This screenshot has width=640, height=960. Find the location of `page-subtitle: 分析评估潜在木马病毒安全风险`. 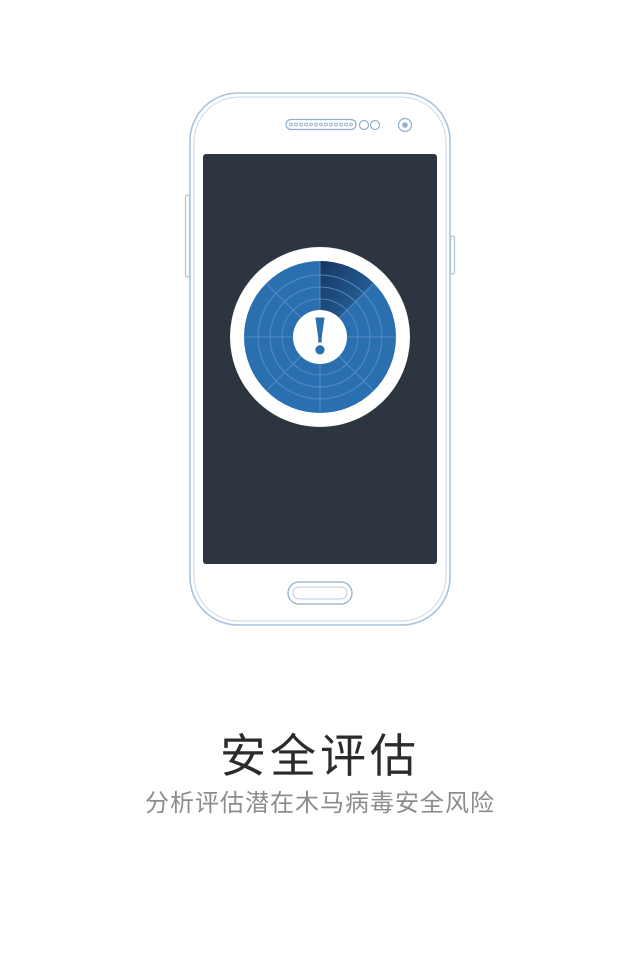

page-subtitle: 分析评估潜在木马病毒安全风险 is located at coordinates (320, 803).